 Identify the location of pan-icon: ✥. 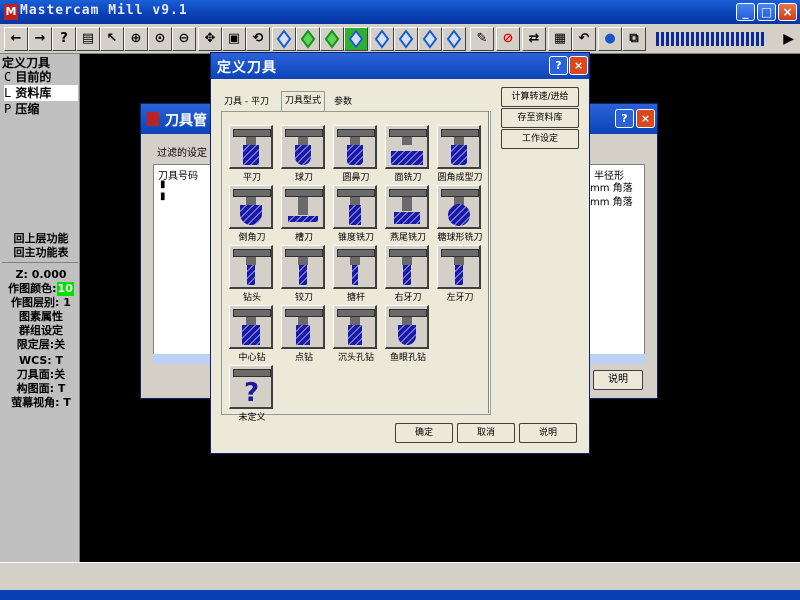
(210, 39).